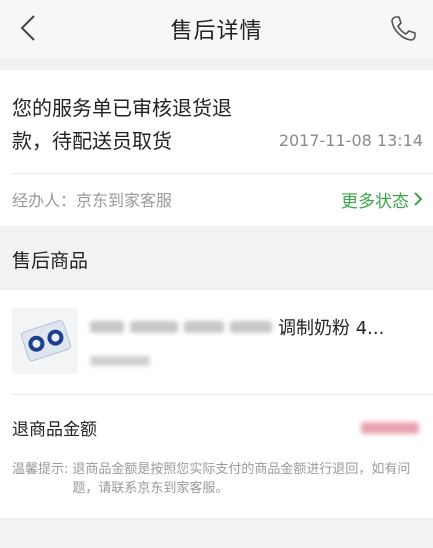 The image size is (433, 548). What do you see at coordinates (390, 428) in the screenshot?
I see `redacted-refund-amount` at bounding box center [390, 428].